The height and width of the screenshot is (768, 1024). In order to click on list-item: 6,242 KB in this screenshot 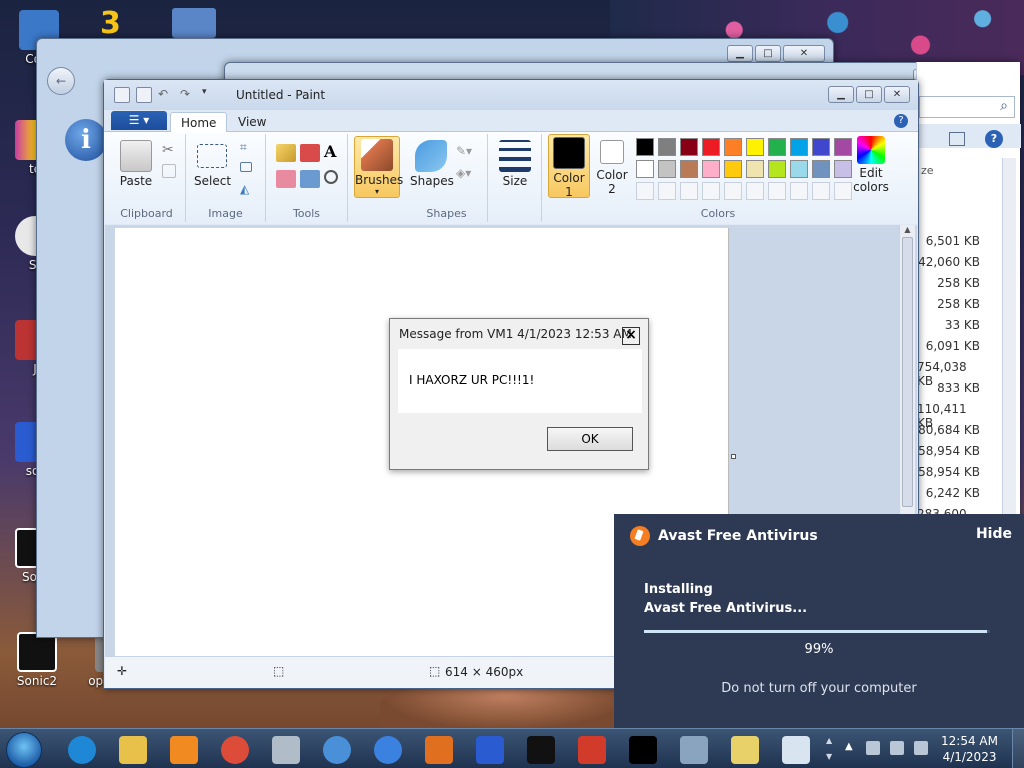, I will do `click(953, 493)`.